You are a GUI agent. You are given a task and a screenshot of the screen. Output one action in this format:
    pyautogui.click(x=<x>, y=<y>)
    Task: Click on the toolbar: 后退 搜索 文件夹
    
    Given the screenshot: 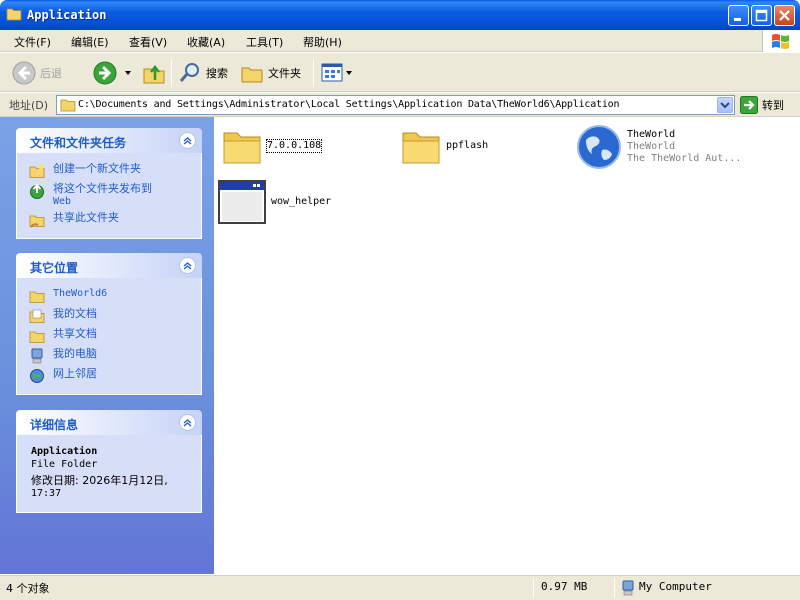 What is the action you would take?
    pyautogui.click(x=400, y=72)
    